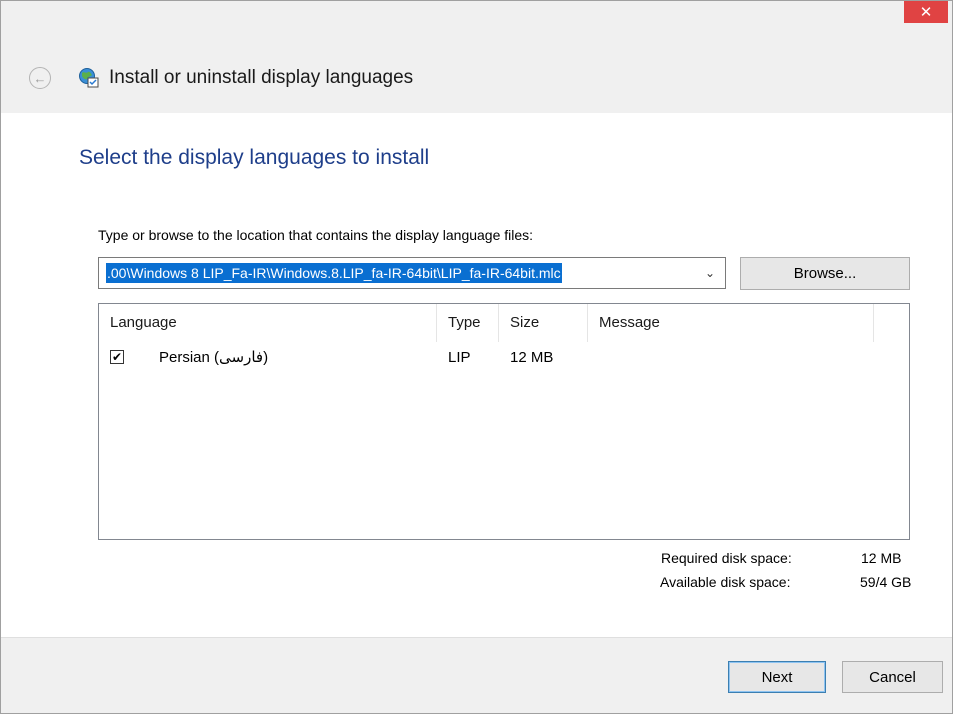 This screenshot has height=716, width=955. I want to click on list-item: ✔ Persian (فارسی) LIP 12 MB, so click(504, 358).